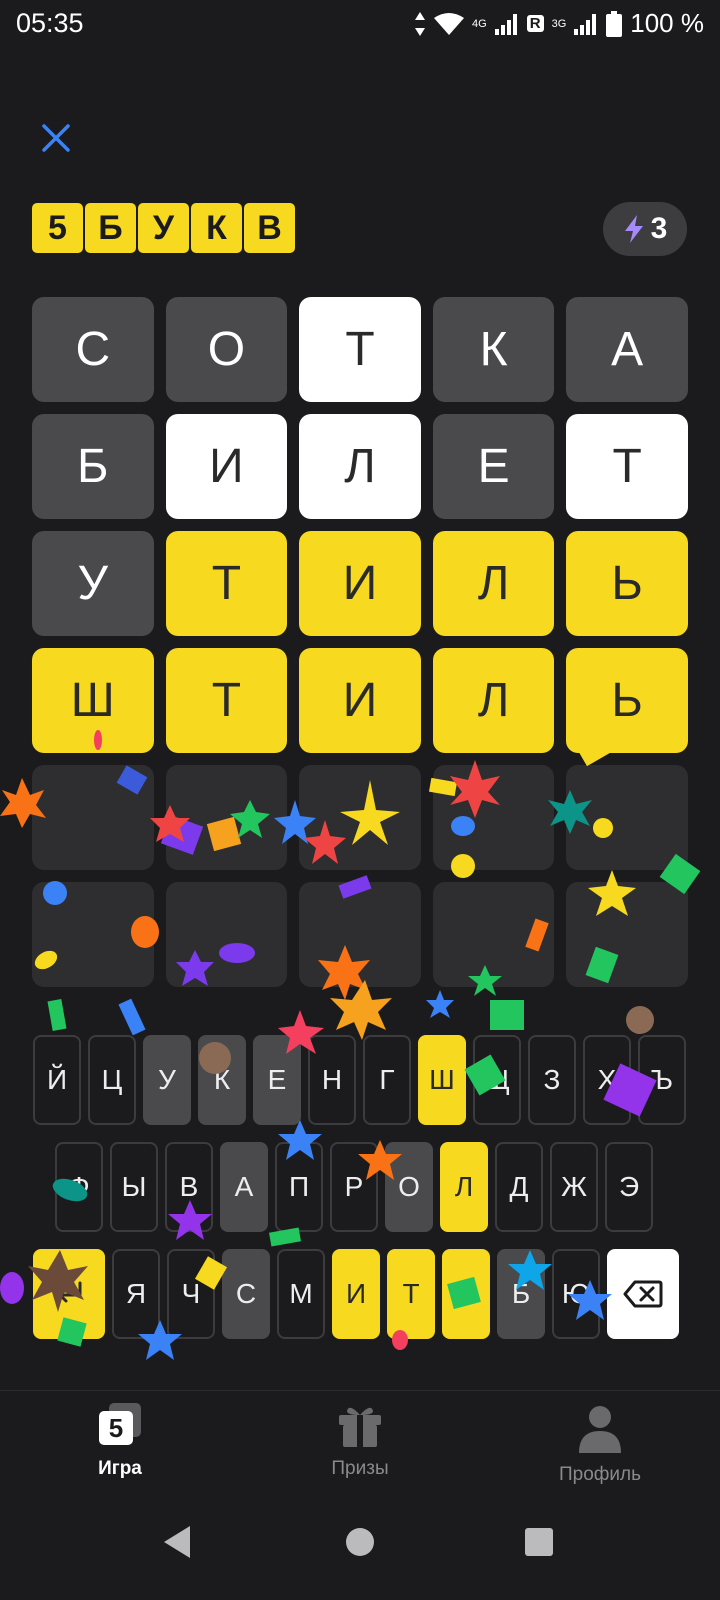 This screenshot has height=1600, width=720. Describe the element at coordinates (614, 23) in the screenshot. I see `battery-icon` at that location.